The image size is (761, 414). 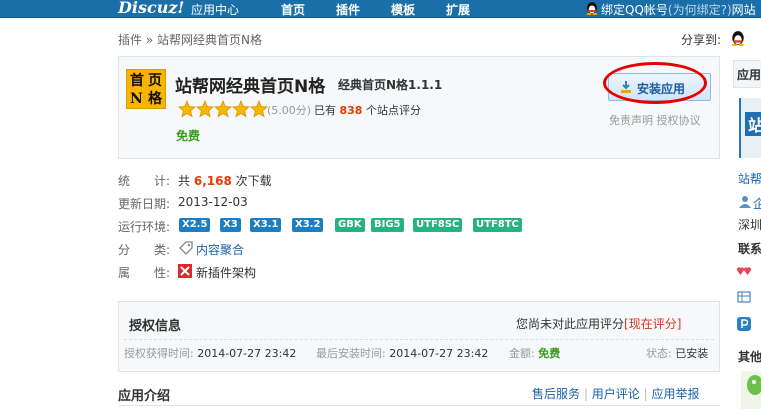 I want to click on user-icon, so click(x=745, y=202).